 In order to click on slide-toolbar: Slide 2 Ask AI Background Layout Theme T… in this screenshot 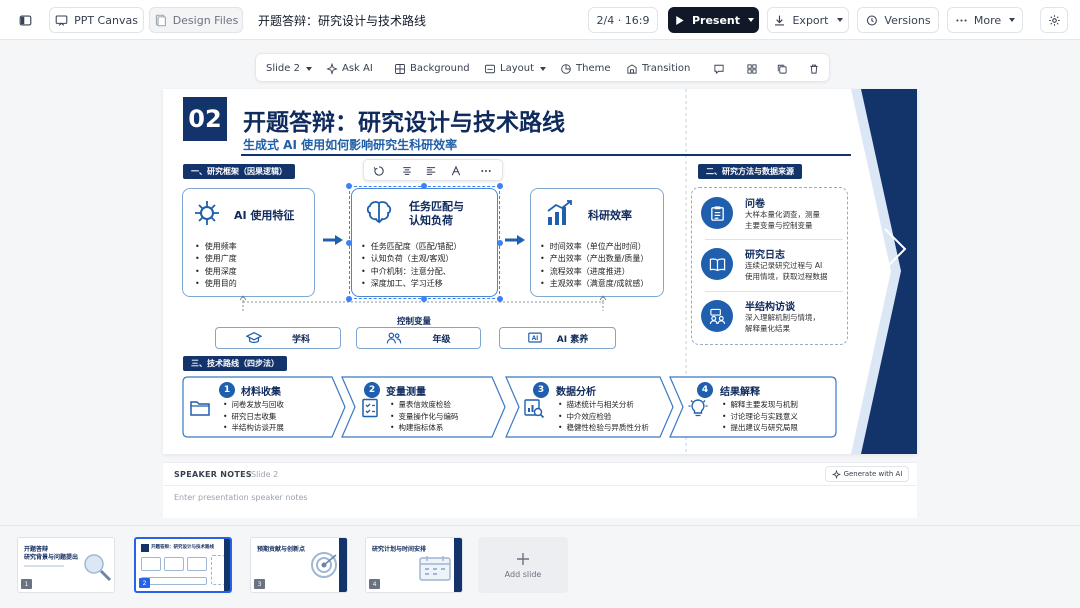, I will do `click(542, 67)`.